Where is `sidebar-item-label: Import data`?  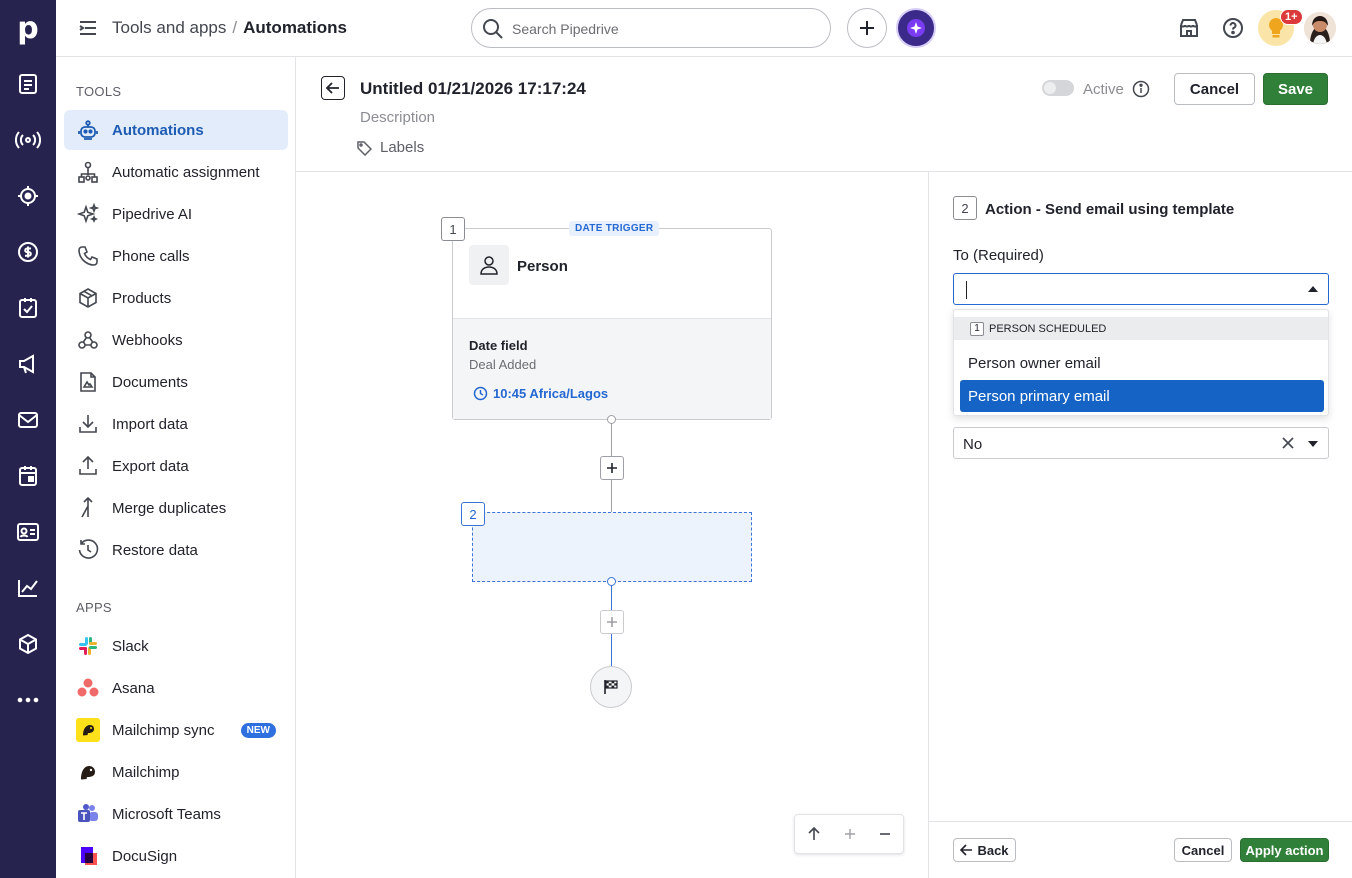 sidebar-item-label: Import data is located at coordinates (150, 424).